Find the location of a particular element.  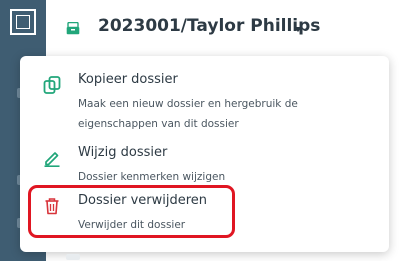

pencil-icon is located at coordinates (52, 159).